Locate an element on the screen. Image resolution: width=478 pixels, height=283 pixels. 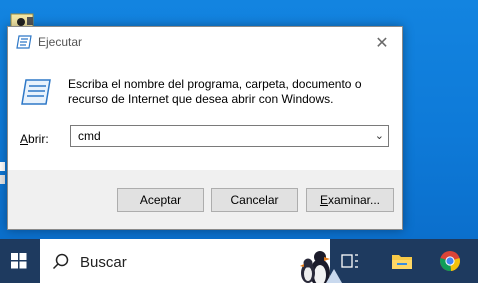
ok-button: Aceptar is located at coordinates (160, 200).